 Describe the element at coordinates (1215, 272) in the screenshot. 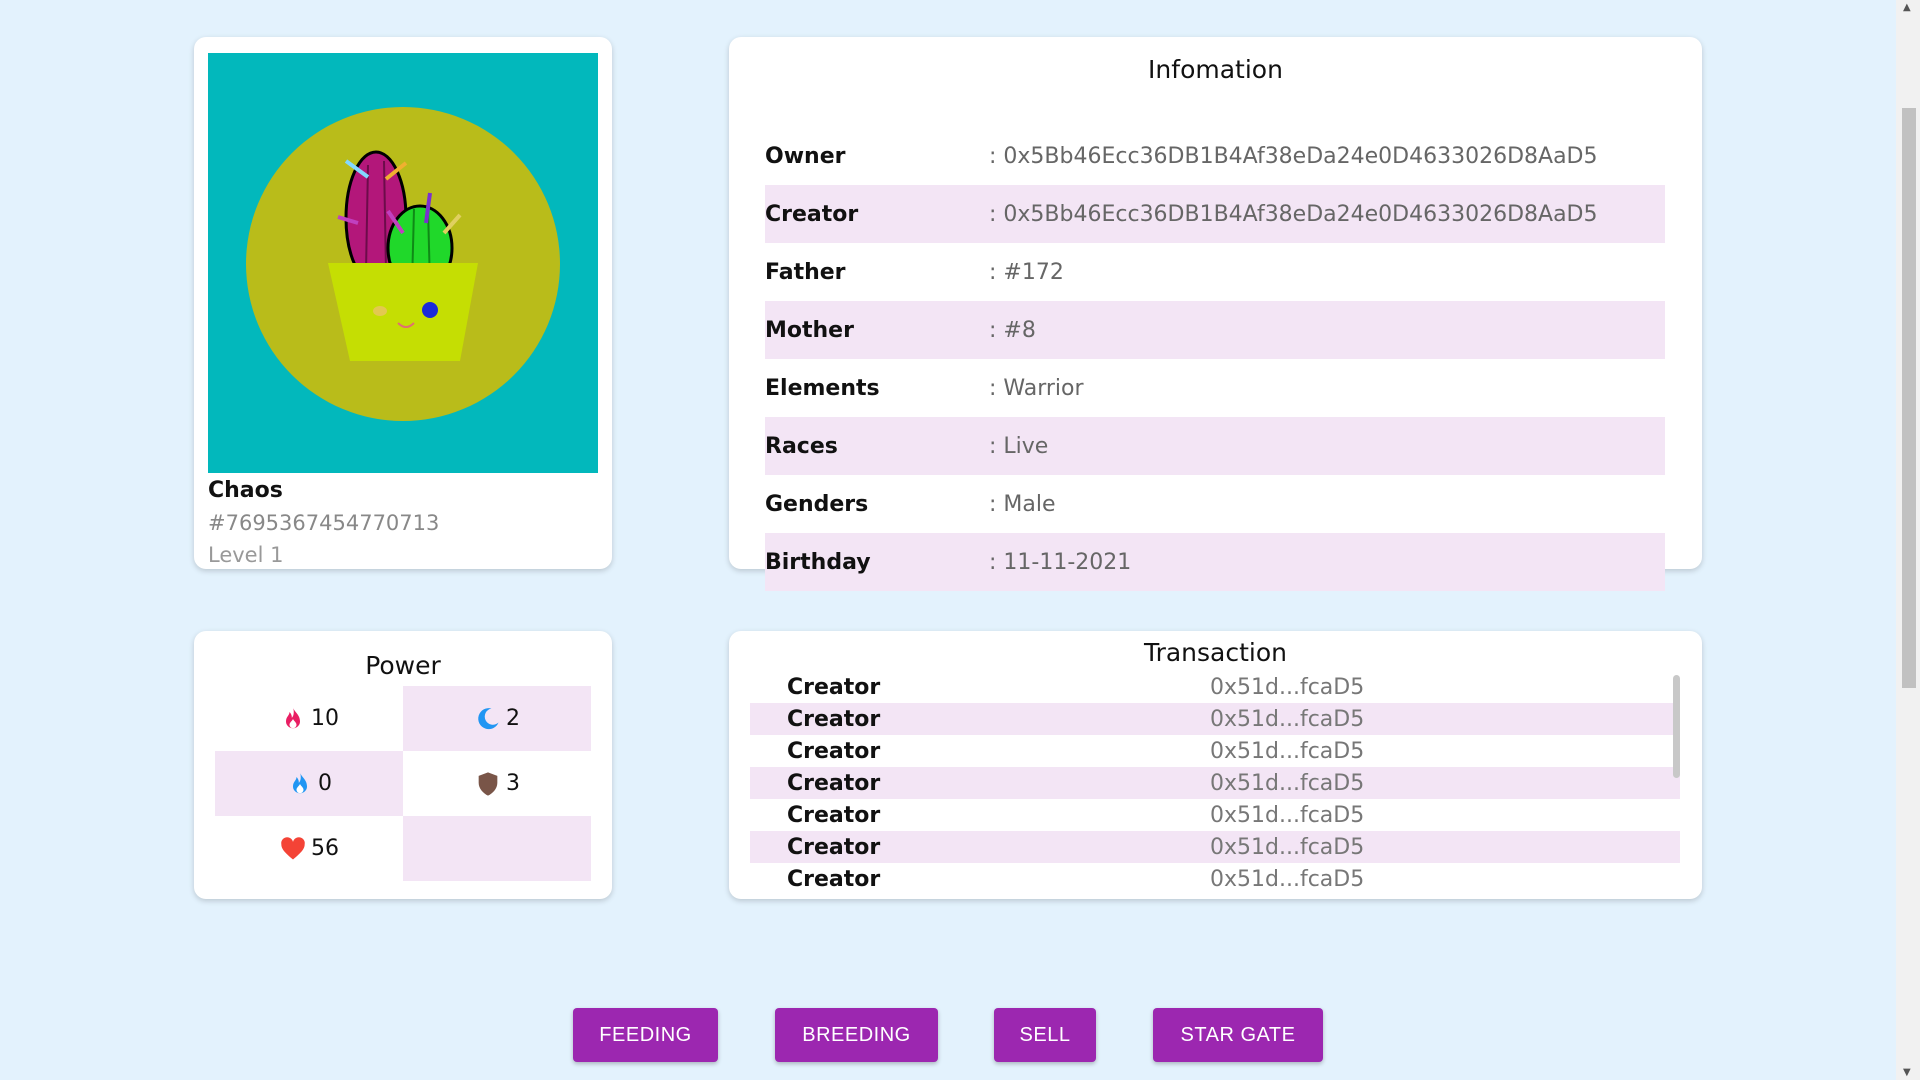

I see `info-row-father: Father : #172` at that location.